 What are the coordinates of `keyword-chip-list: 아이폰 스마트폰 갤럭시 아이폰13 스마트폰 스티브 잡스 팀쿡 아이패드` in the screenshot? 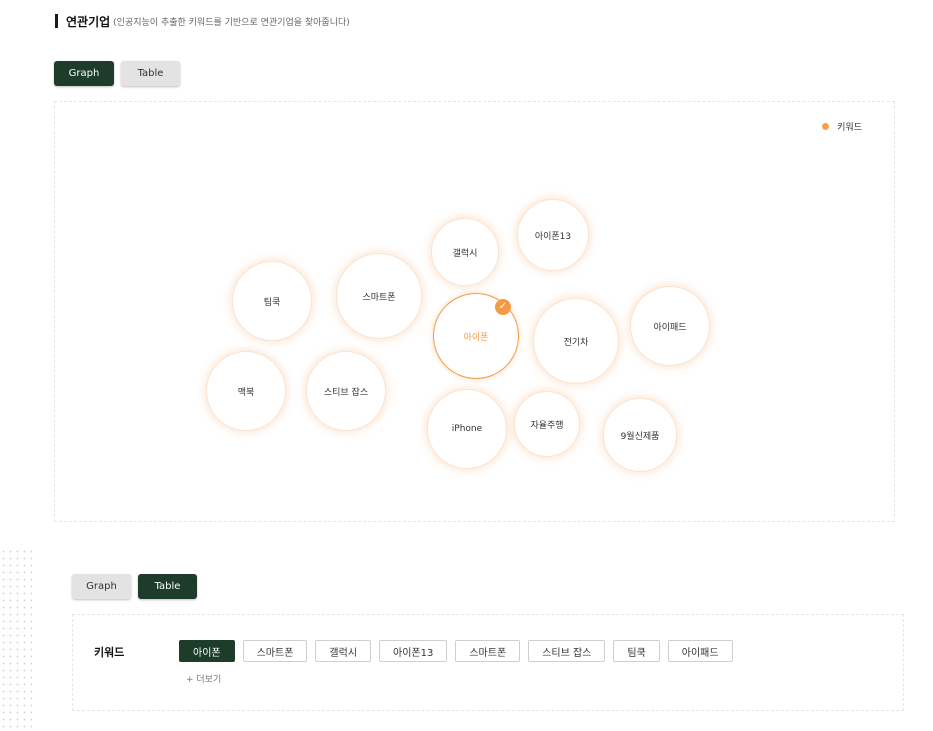 It's located at (460, 651).